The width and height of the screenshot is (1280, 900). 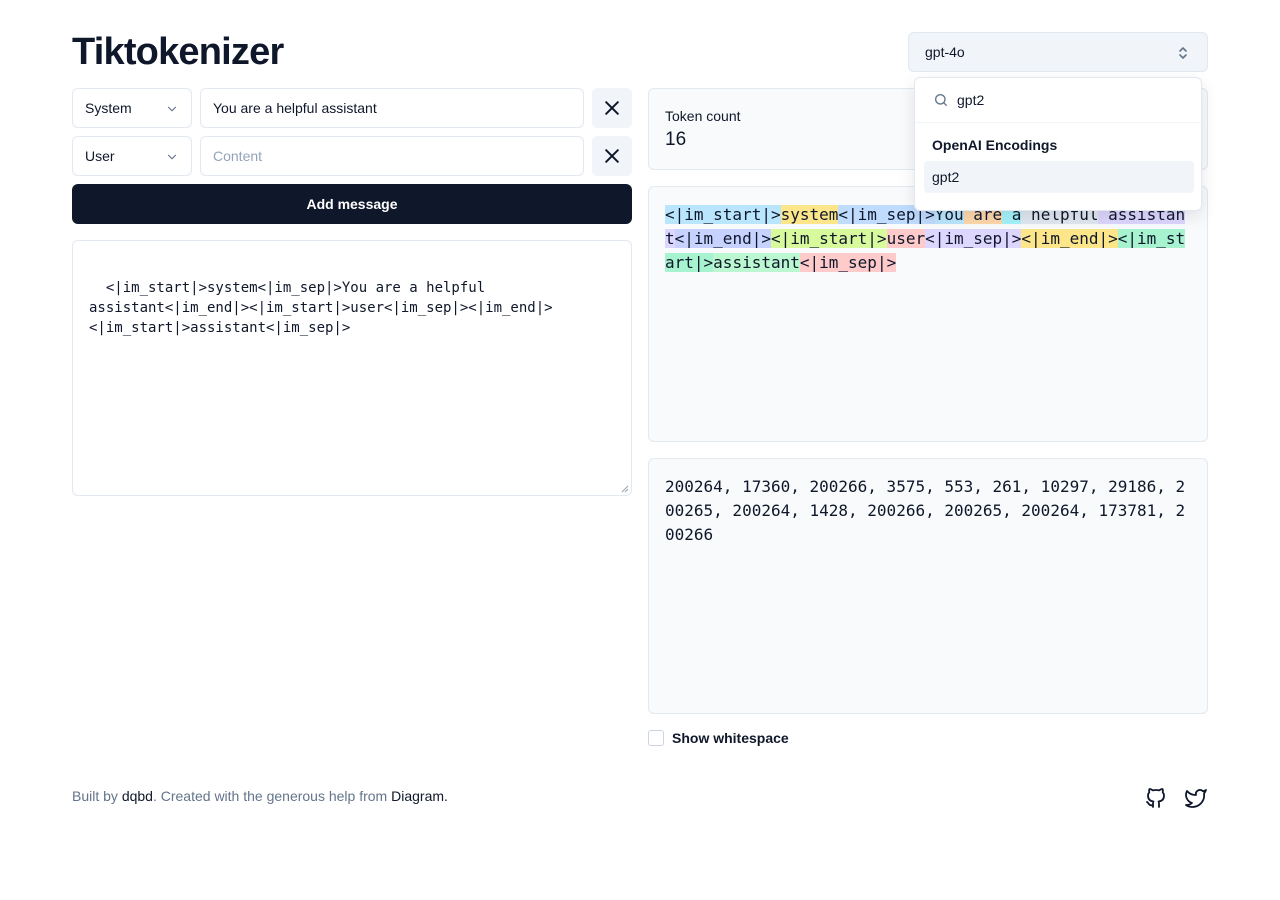 What do you see at coordinates (1156, 798) in the screenshot?
I see `github-icon` at bounding box center [1156, 798].